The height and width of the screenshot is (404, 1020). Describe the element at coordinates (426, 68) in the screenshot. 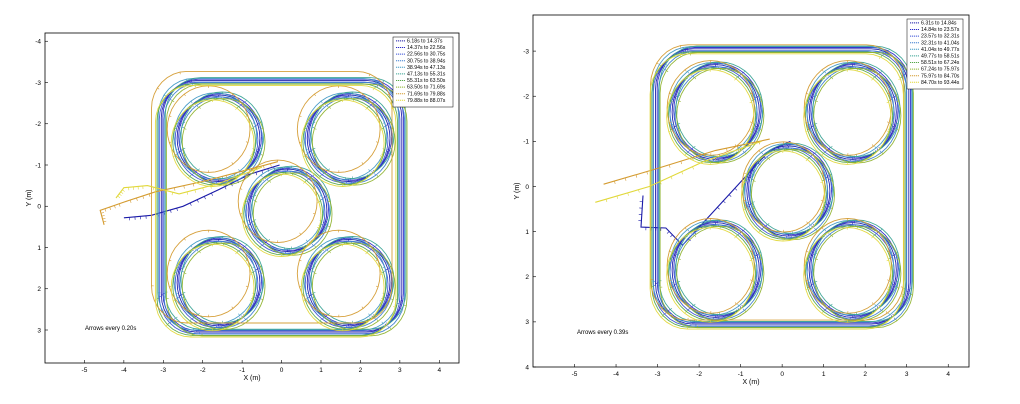

I see `legend-entry: 38.94s to 47.13s` at that location.